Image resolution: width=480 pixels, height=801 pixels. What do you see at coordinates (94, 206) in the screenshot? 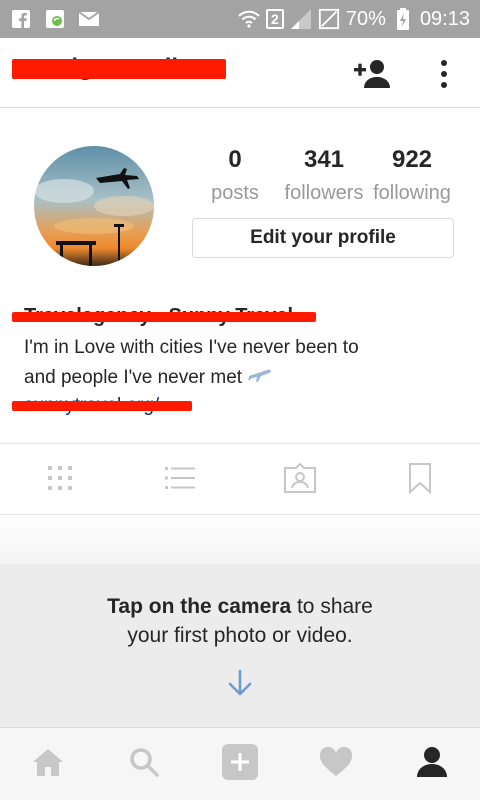
I see `avatar` at bounding box center [94, 206].